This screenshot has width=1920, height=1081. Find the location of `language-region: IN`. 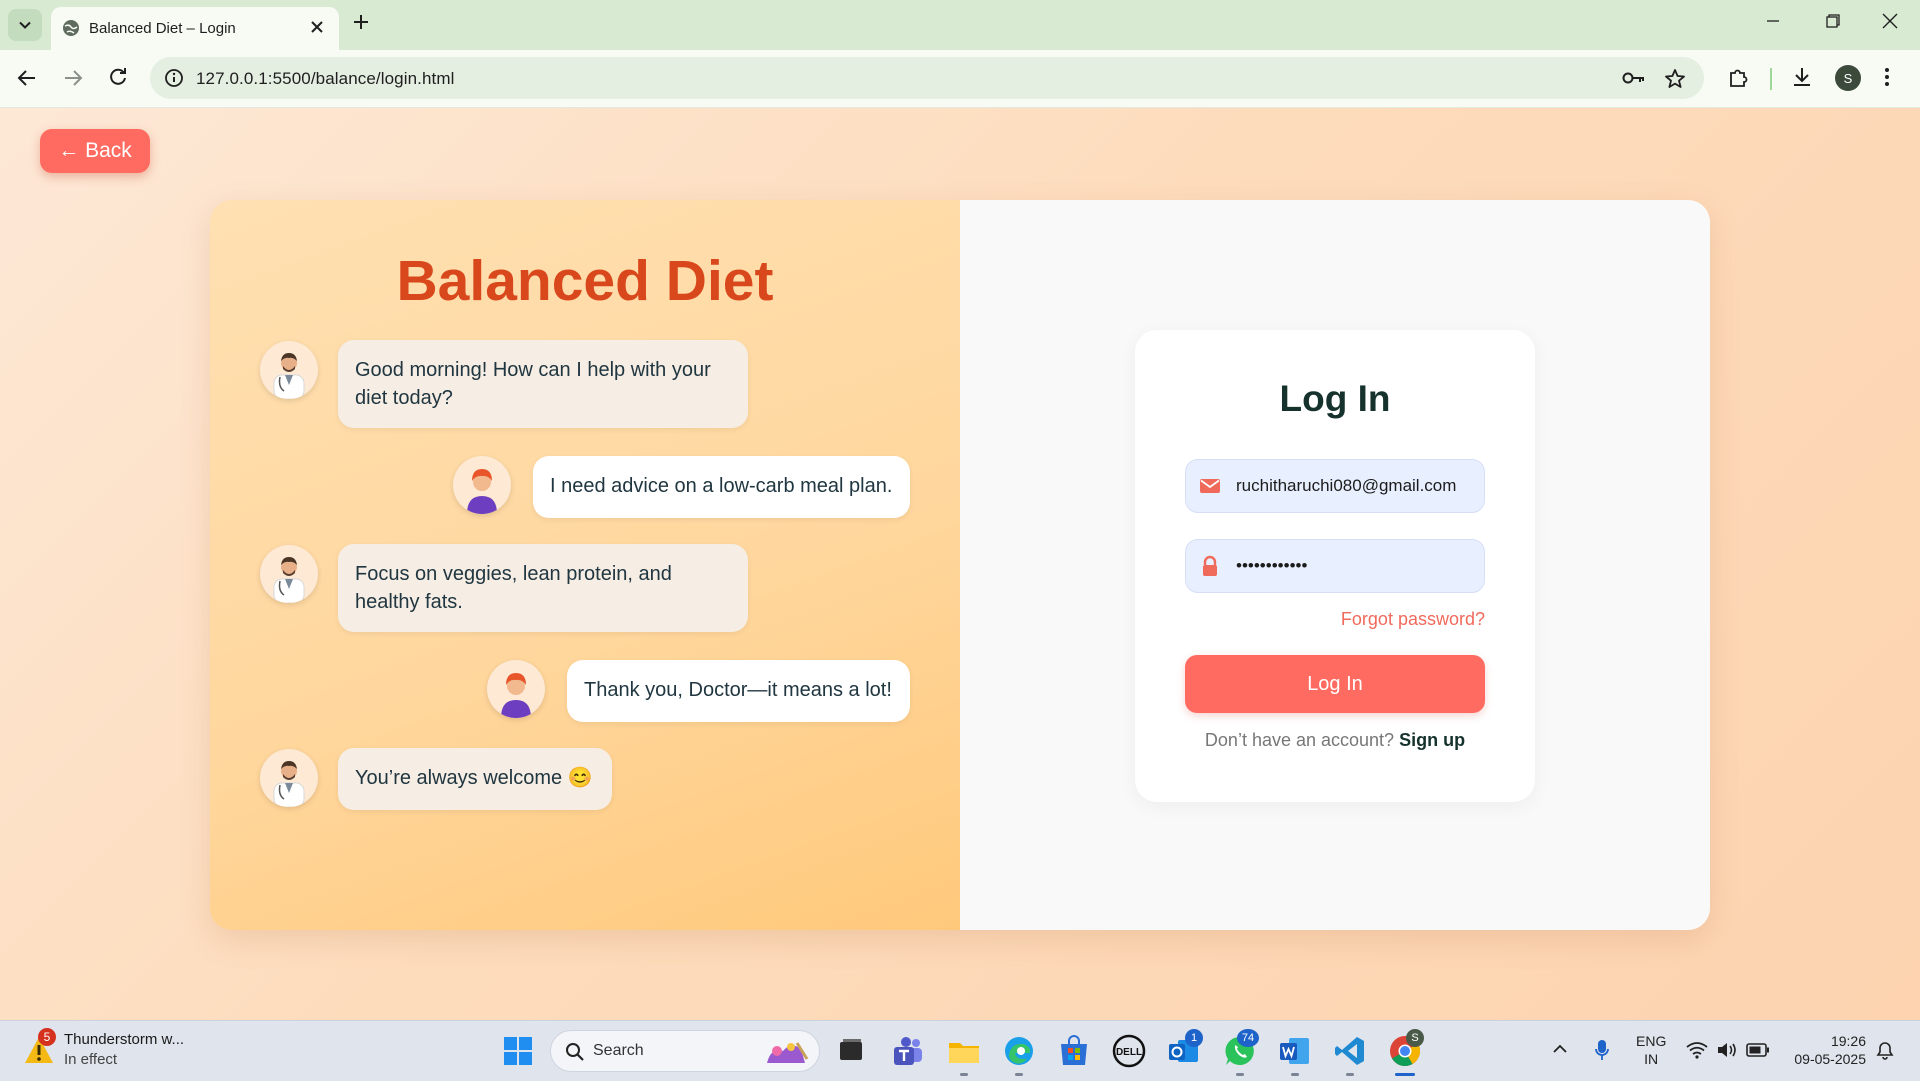

language-region: IN is located at coordinates (1651, 1059).